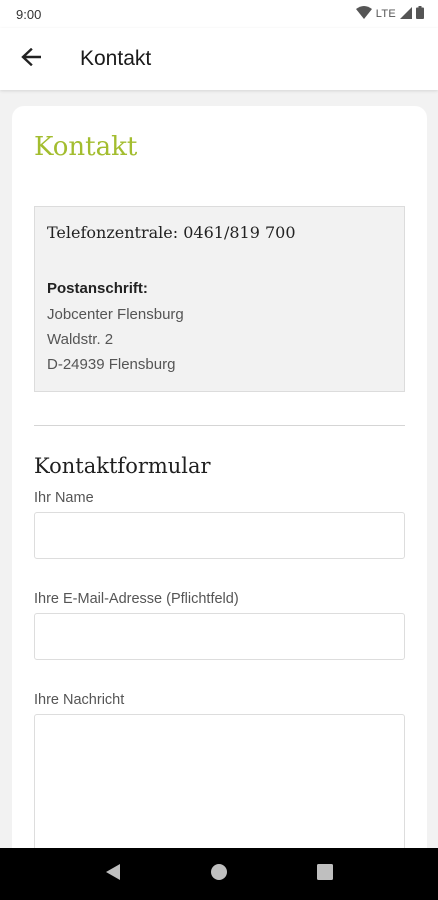 Image resolution: width=438 pixels, height=900 pixels. Describe the element at coordinates (136, 599) in the screenshot. I see `email-label: Ihre E-Mail-Adresse (Pflichtfeld)` at that location.